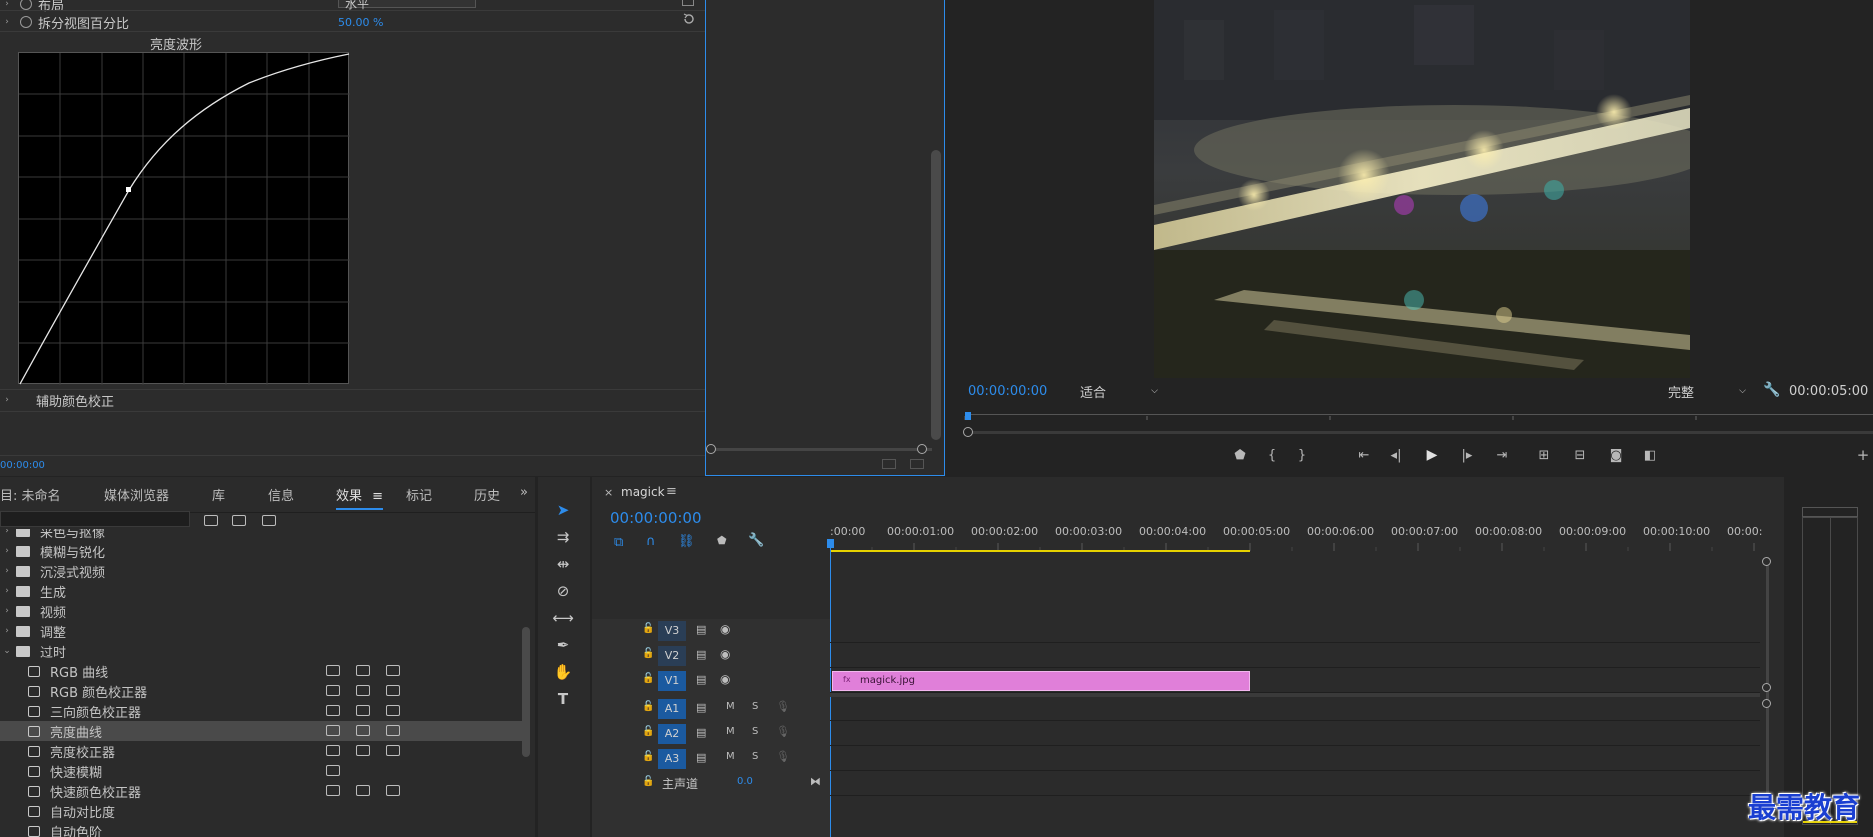  I want to click on effects-search-input, so click(95, 519).